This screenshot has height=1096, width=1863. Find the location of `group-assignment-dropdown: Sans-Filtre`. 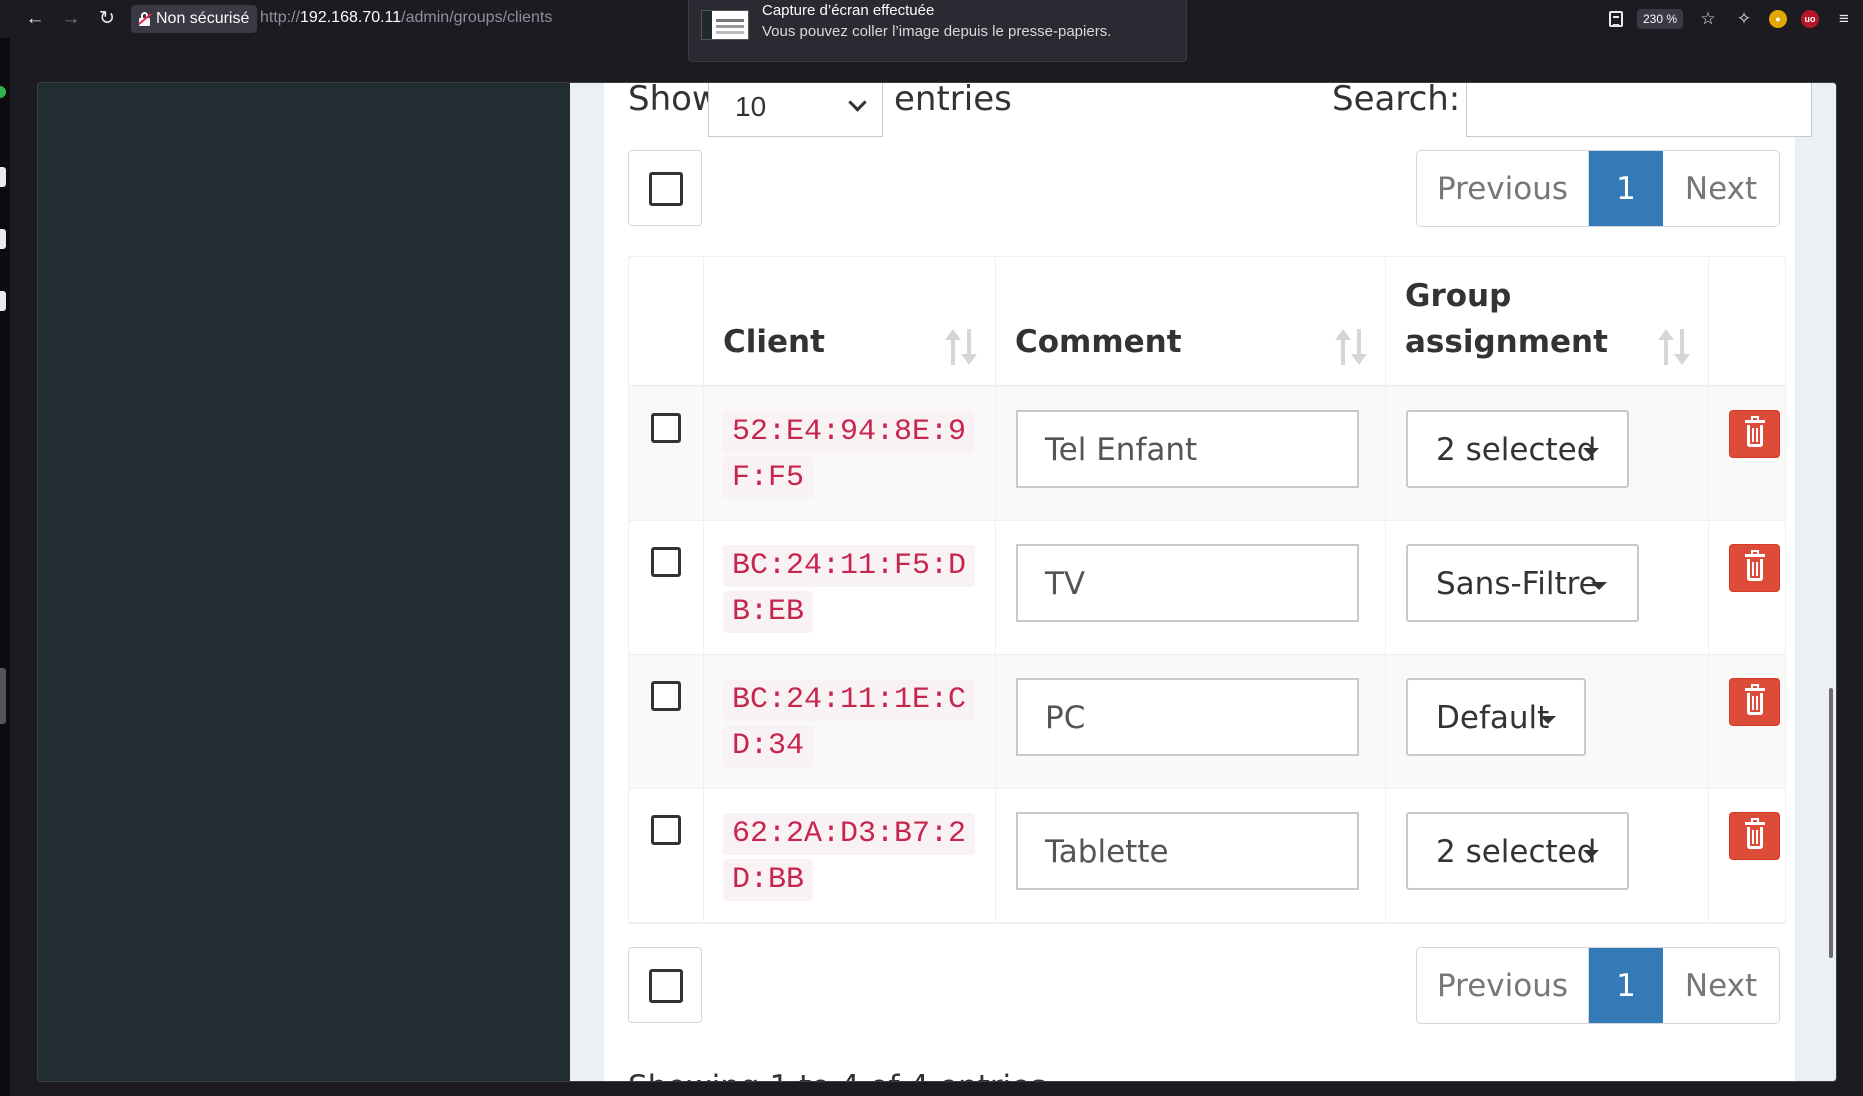

group-assignment-dropdown: Sans-Filtre is located at coordinates (1522, 583).